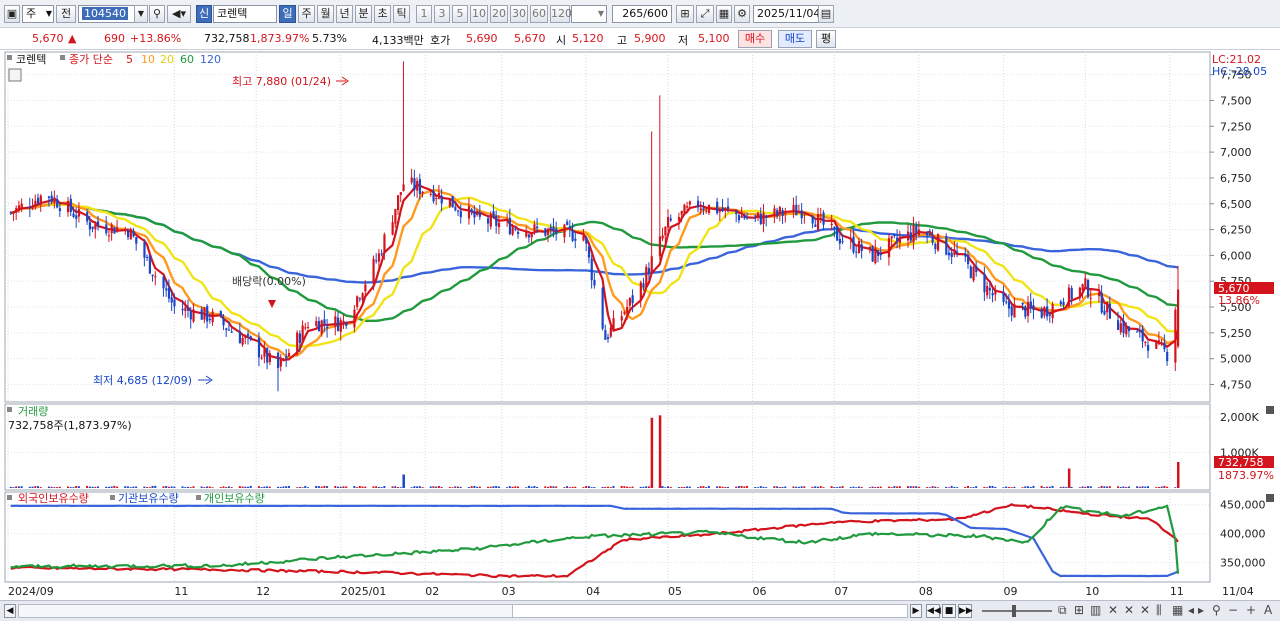 This screenshot has height=621, width=1280. Describe the element at coordinates (499, 14) in the screenshot. I see `interval-button-20: 20` at that location.